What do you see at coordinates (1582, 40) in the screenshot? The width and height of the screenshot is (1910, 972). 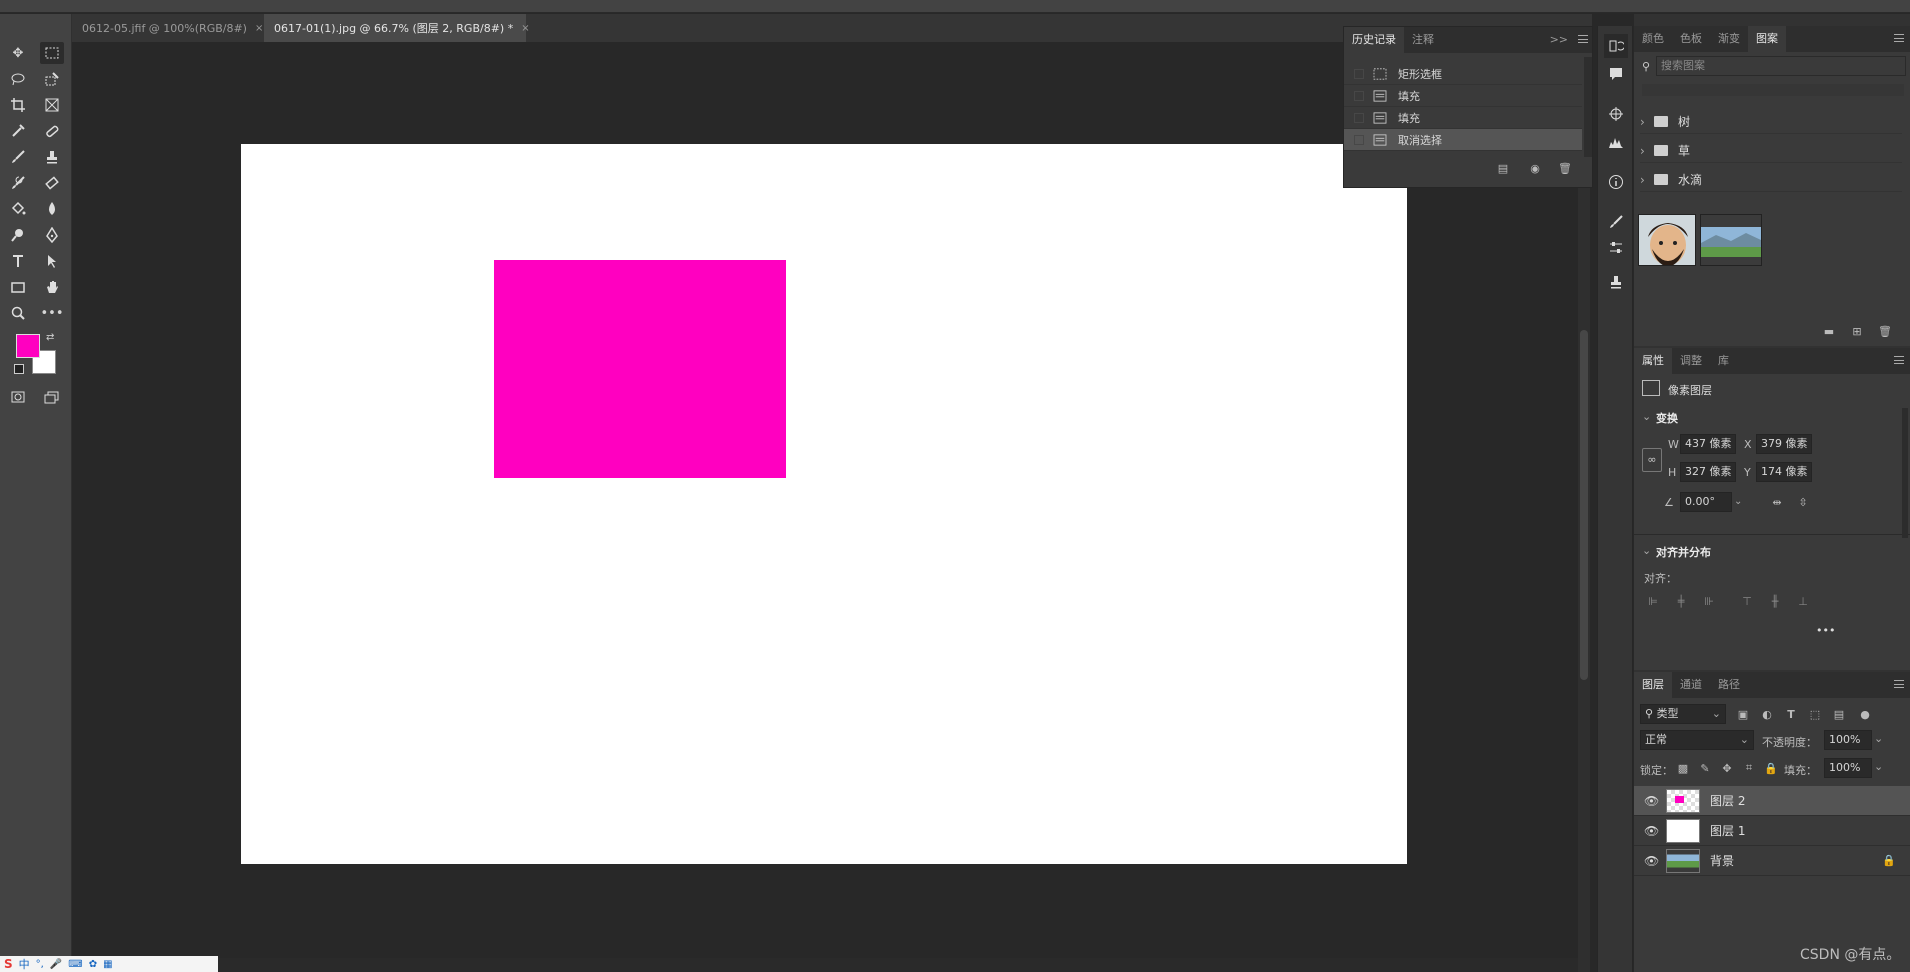 I see `history-menu-icon` at bounding box center [1582, 40].